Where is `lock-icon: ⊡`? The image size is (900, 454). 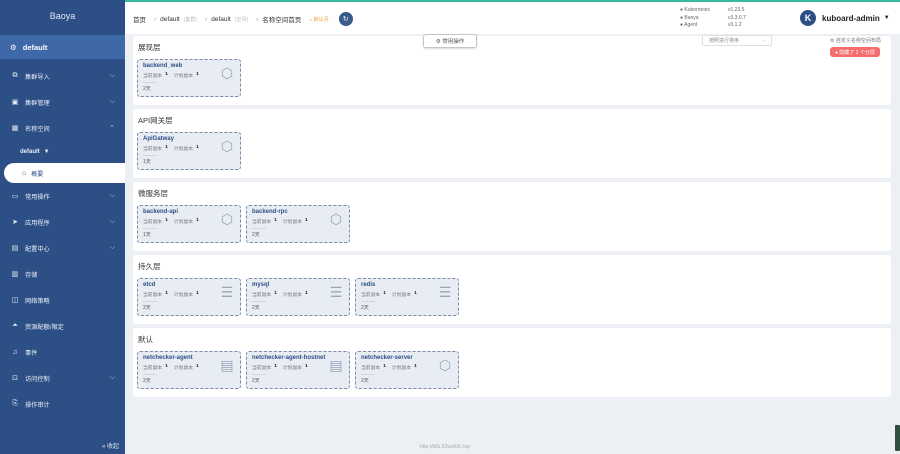
lock-icon: ⊡ is located at coordinates (15, 378).